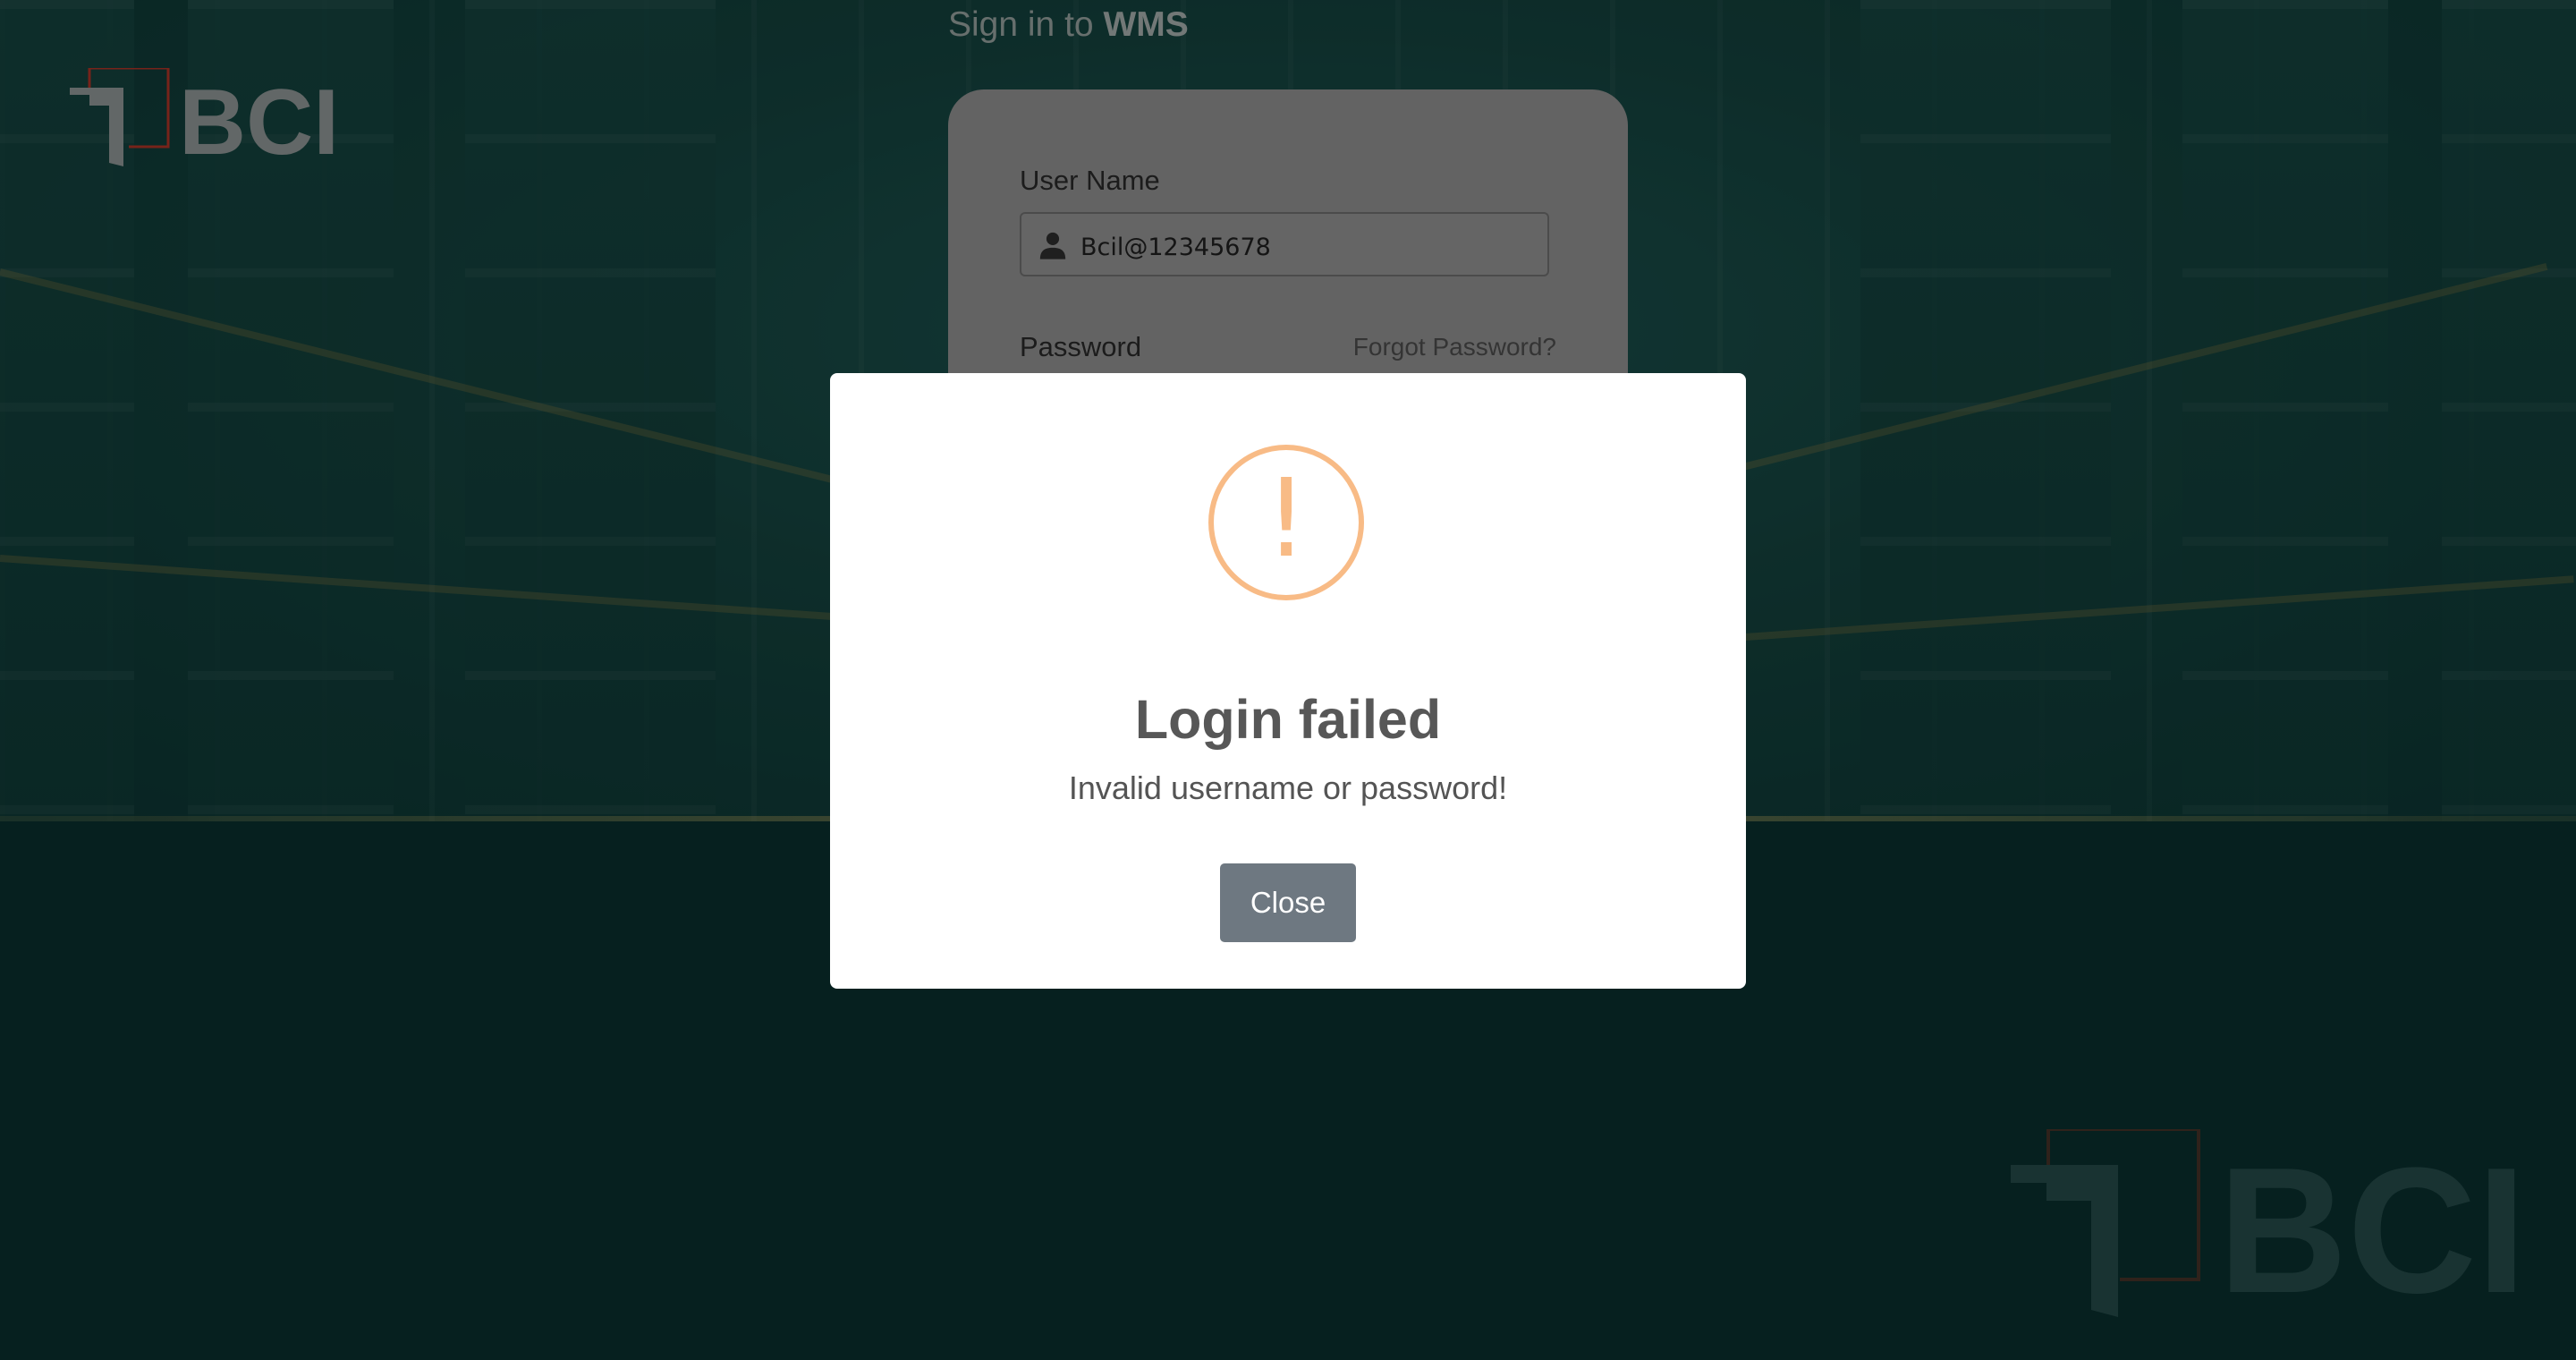 This screenshot has width=2576, height=1360. I want to click on dialog-title: Login failed, so click(1288, 719).